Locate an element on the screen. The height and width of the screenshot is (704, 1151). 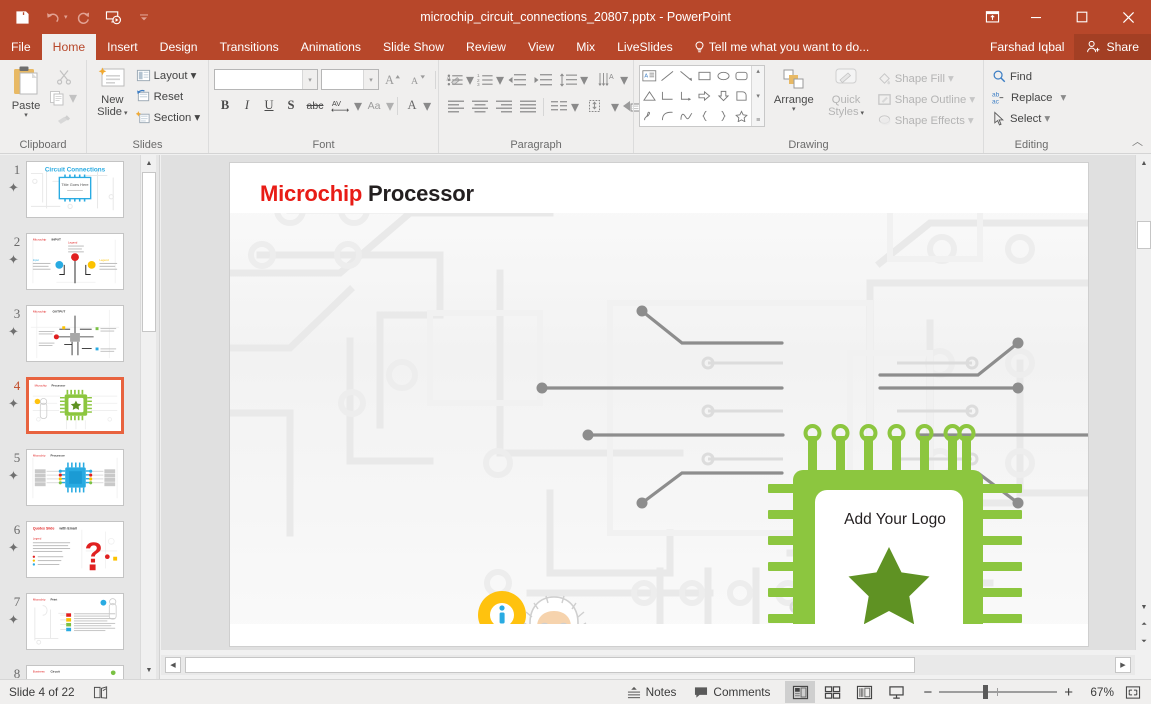
strikethrough-button: abc is located at coordinates (315, 105).